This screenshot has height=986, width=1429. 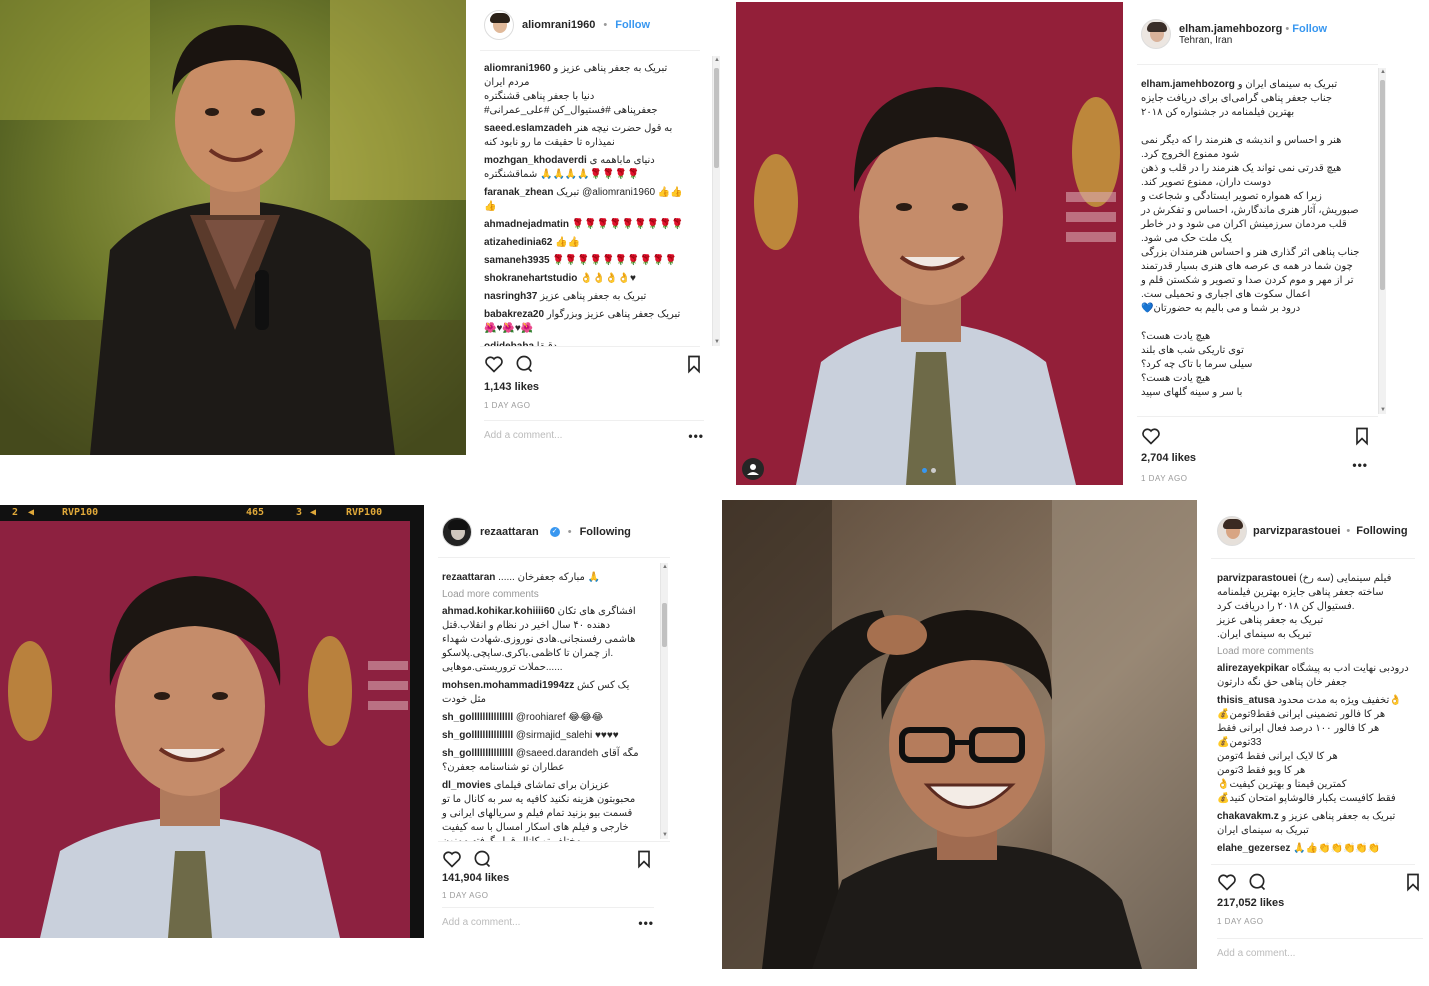 What do you see at coordinates (530, 278) in the screenshot?
I see `comment-username-link: shokranehartstudio` at bounding box center [530, 278].